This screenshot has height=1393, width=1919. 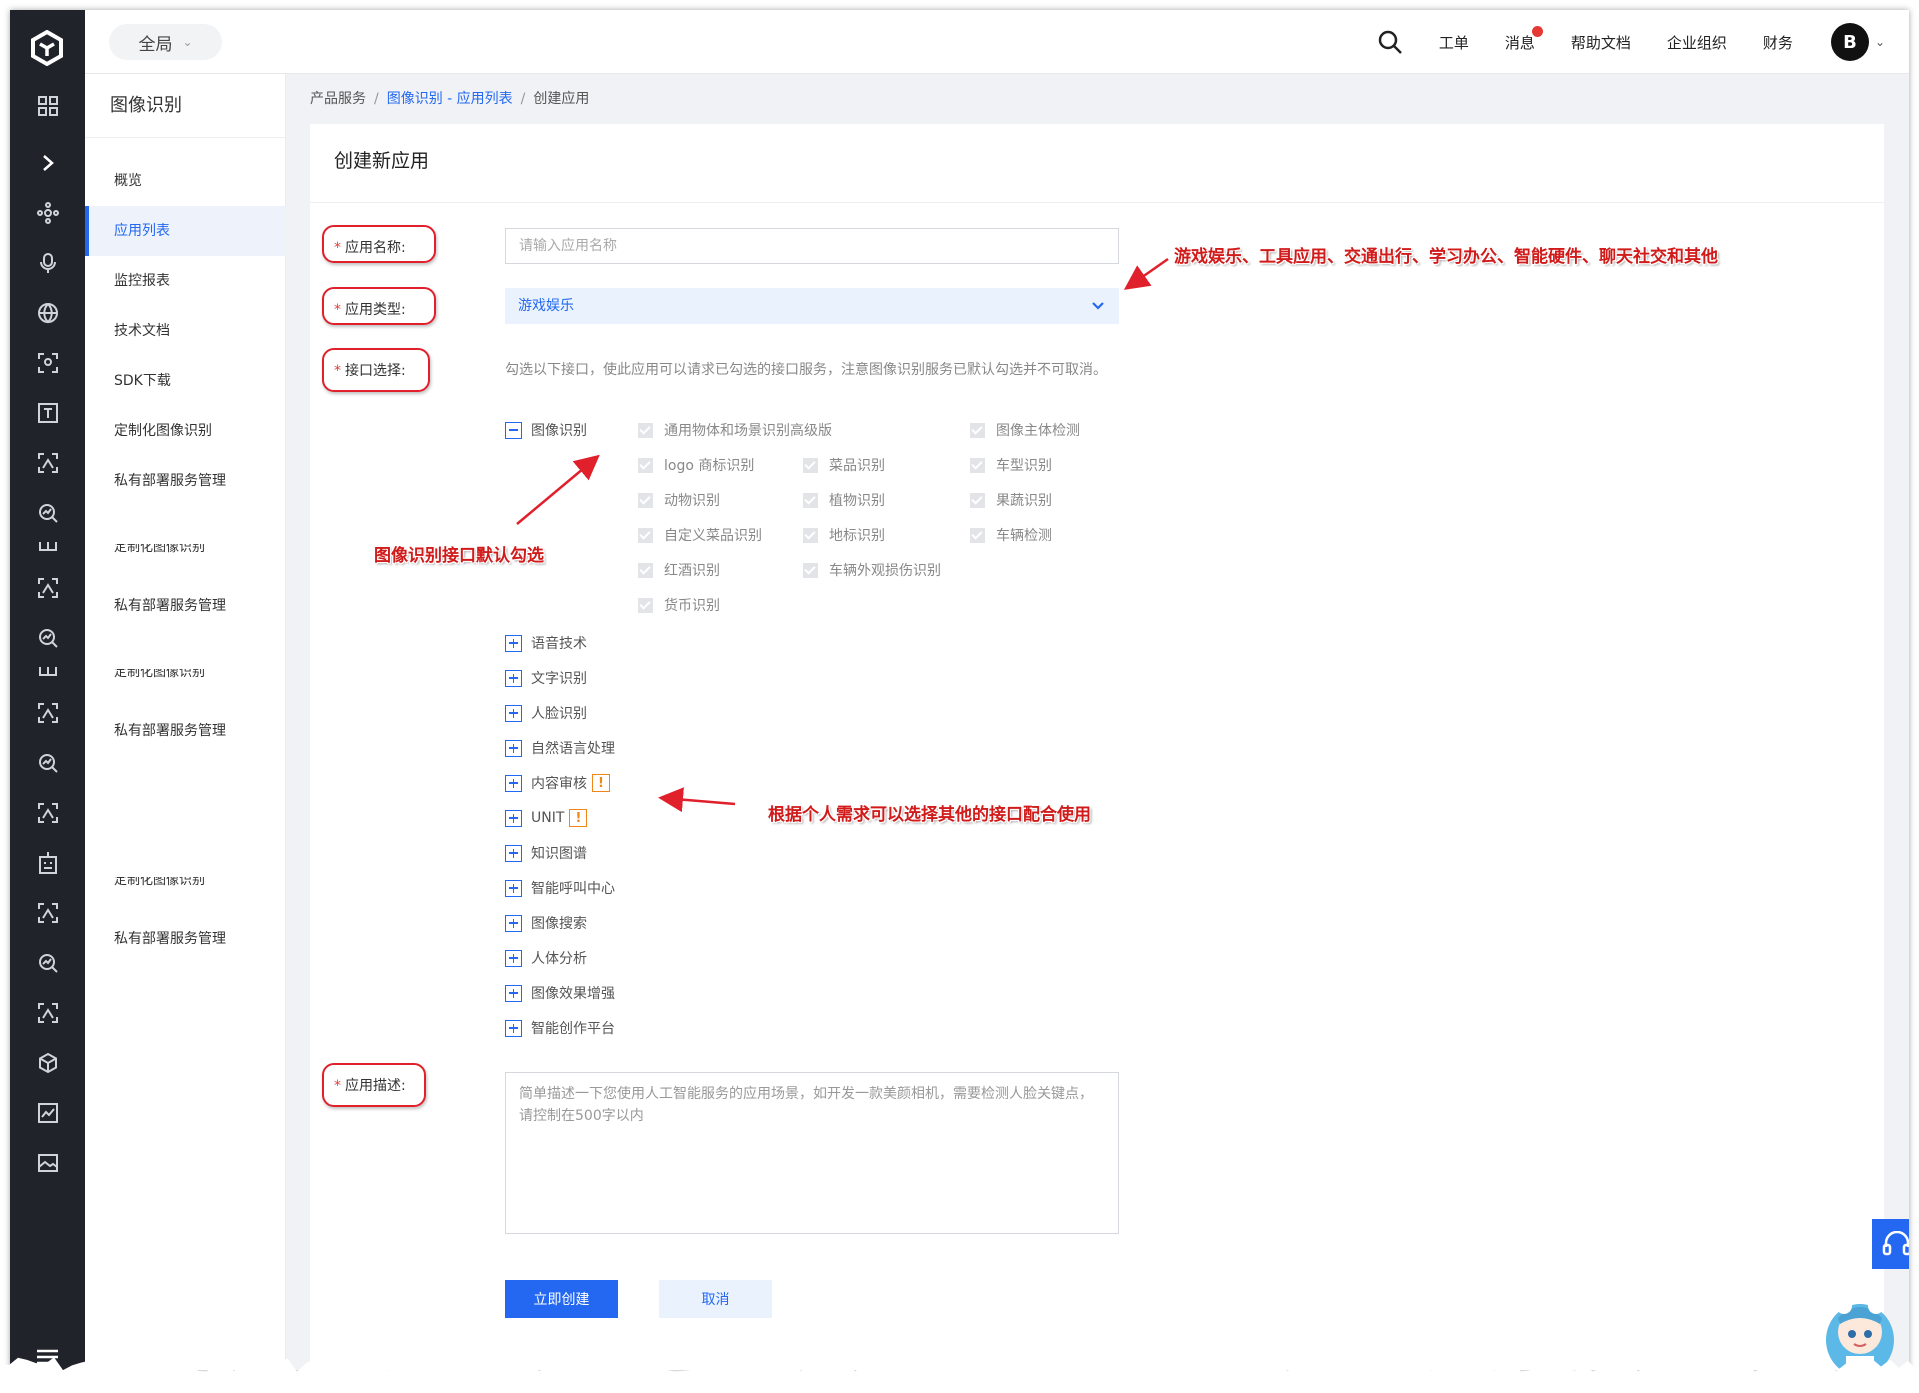 I want to click on api-option: 图像主体检测, so click(x=1025, y=430).